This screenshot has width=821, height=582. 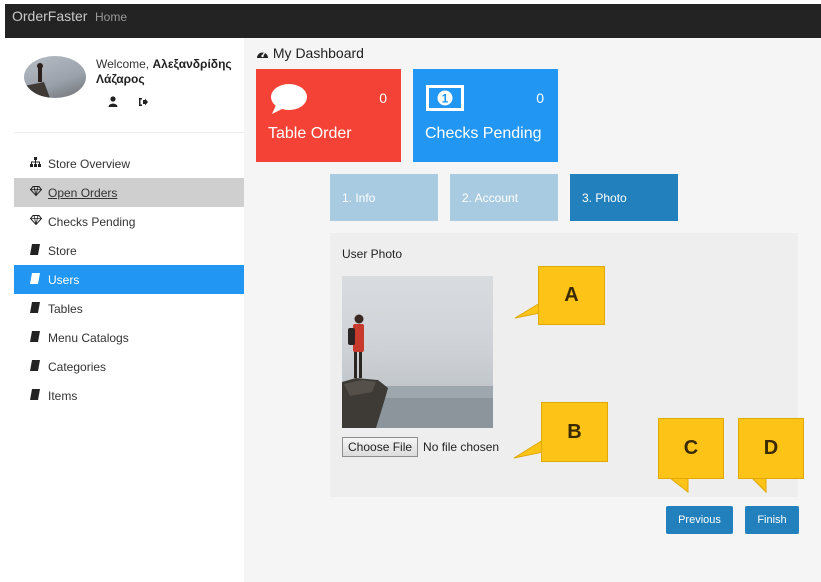 I want to click on callout-d: D, so click(x=771, y=448).